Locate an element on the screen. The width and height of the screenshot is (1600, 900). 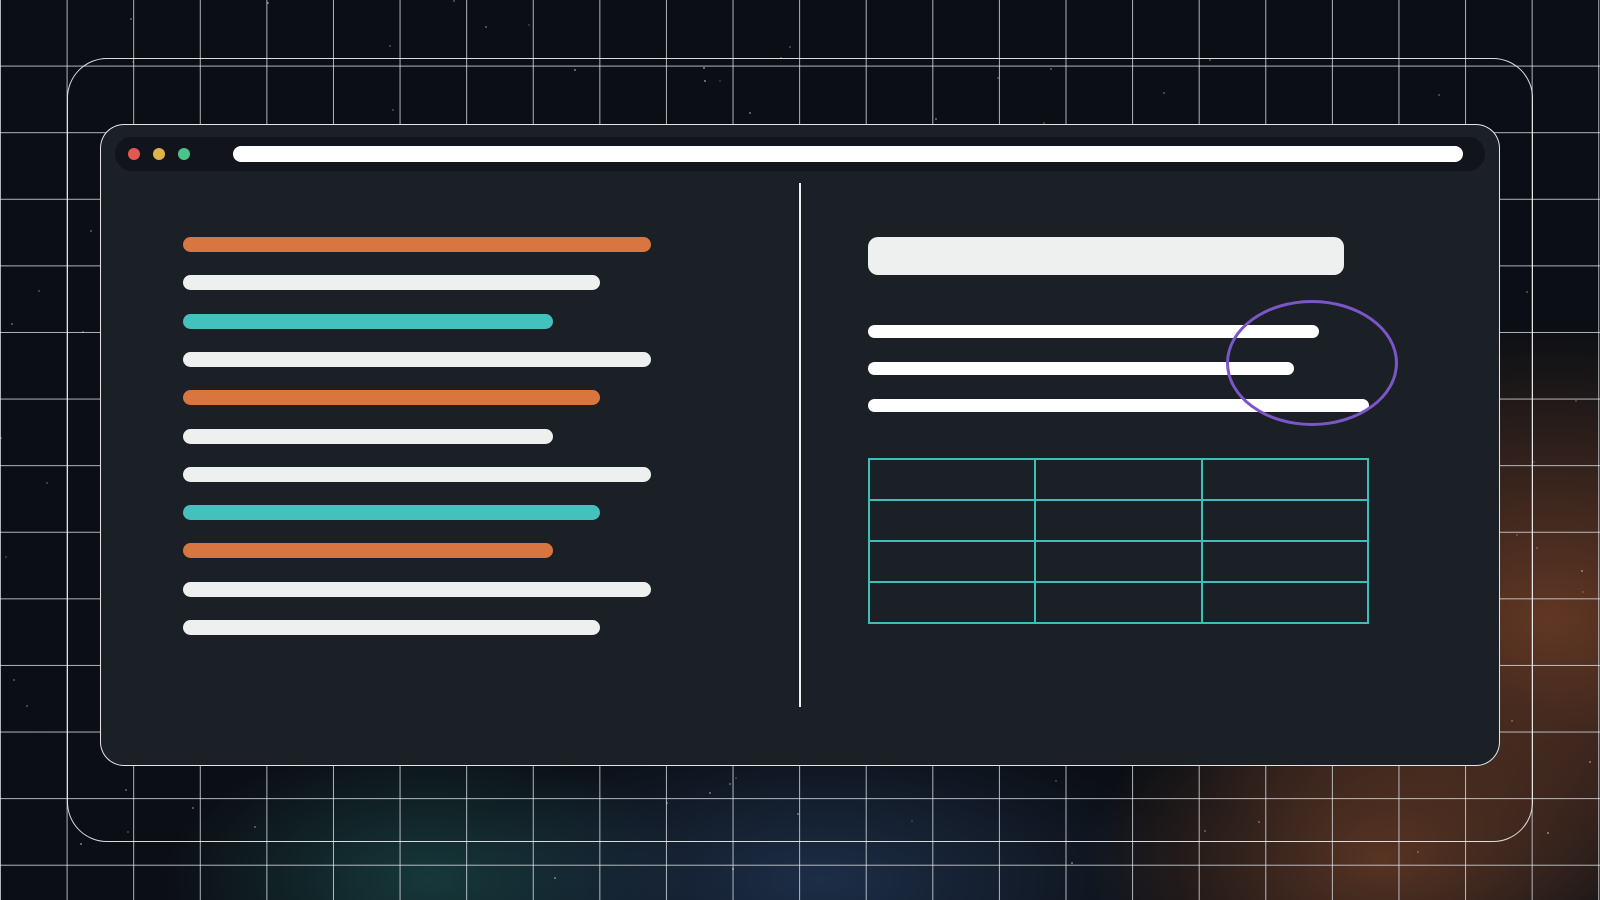
close-dot-icon is located at coordinates (134, 154).